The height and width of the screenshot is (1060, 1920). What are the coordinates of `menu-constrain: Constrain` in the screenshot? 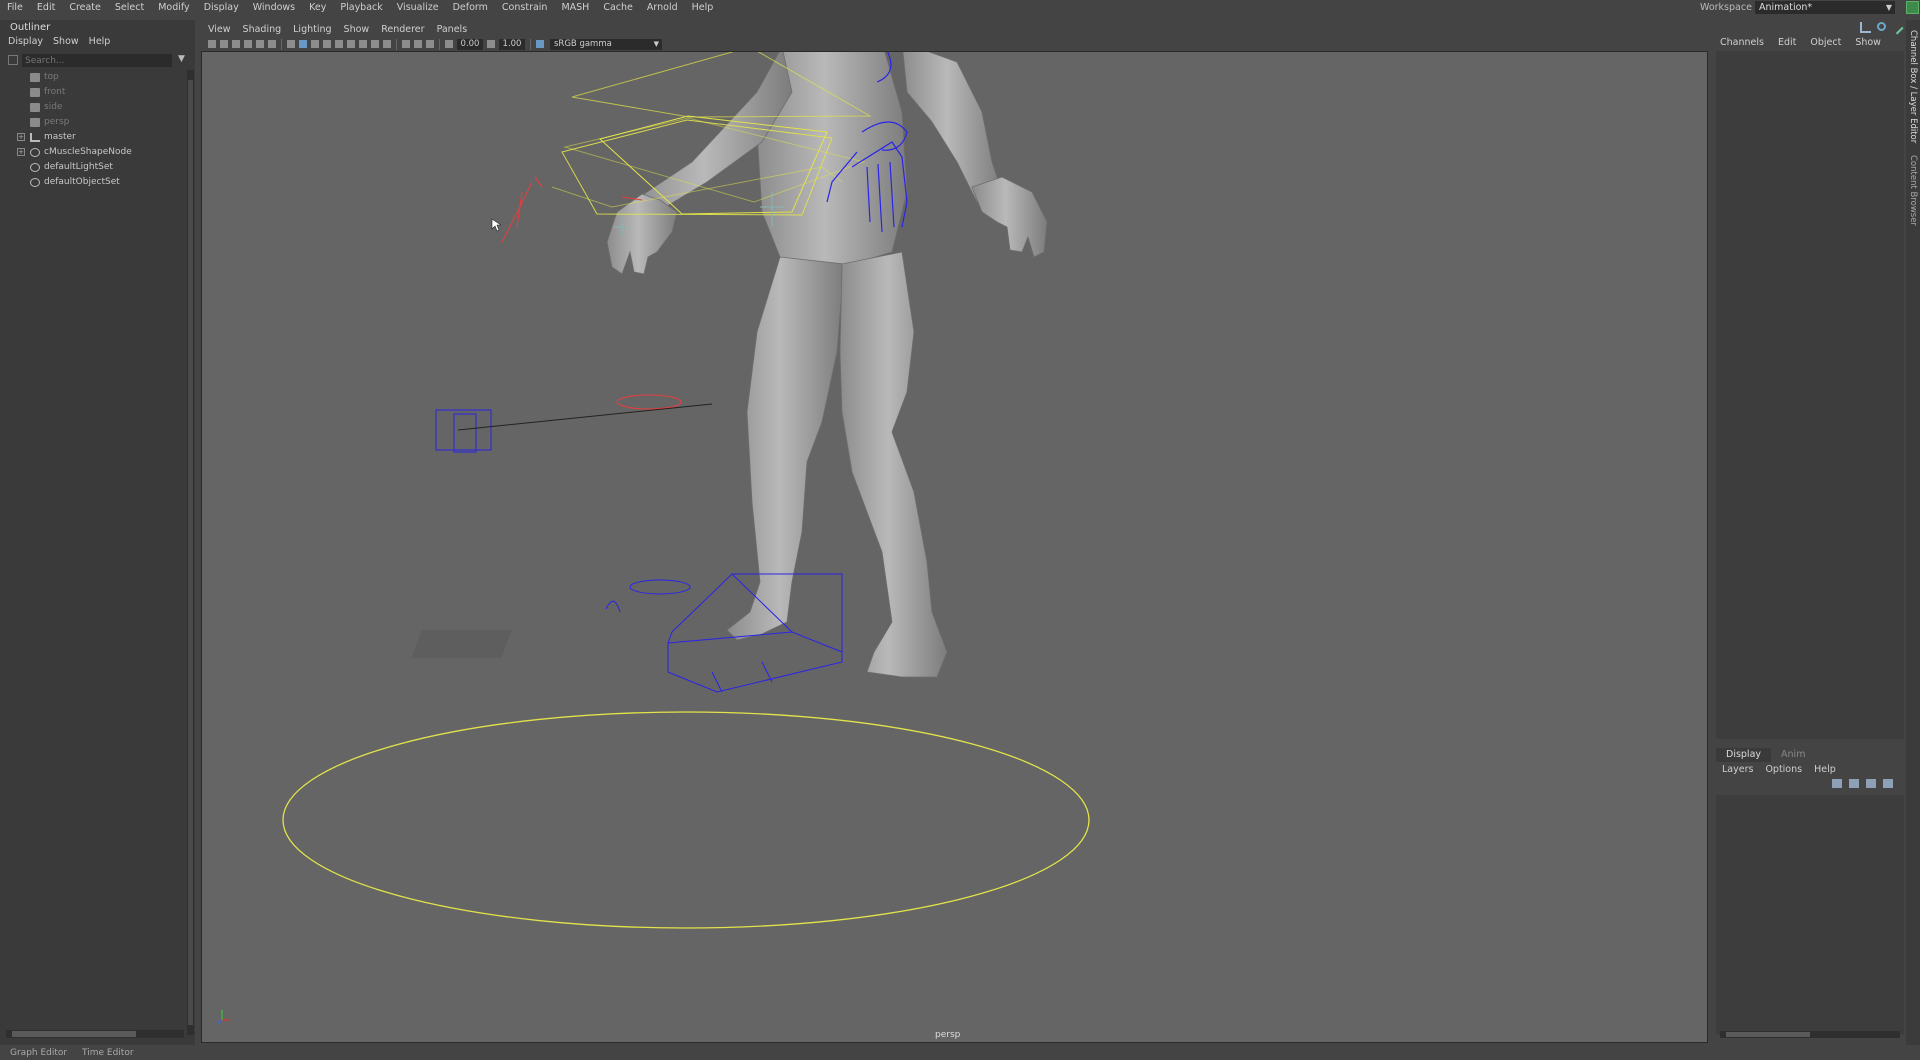 It's located at (525, 7).